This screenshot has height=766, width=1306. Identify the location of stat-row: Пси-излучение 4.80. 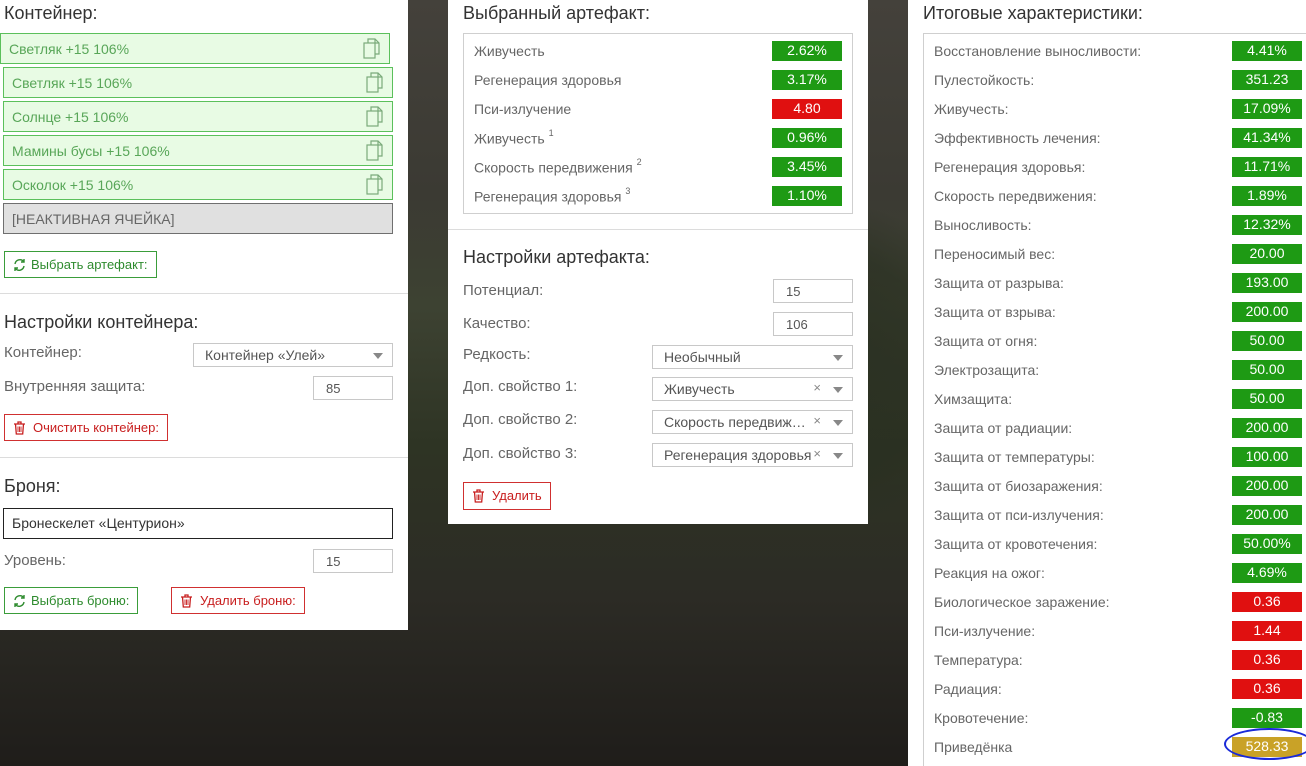
(658, 109).